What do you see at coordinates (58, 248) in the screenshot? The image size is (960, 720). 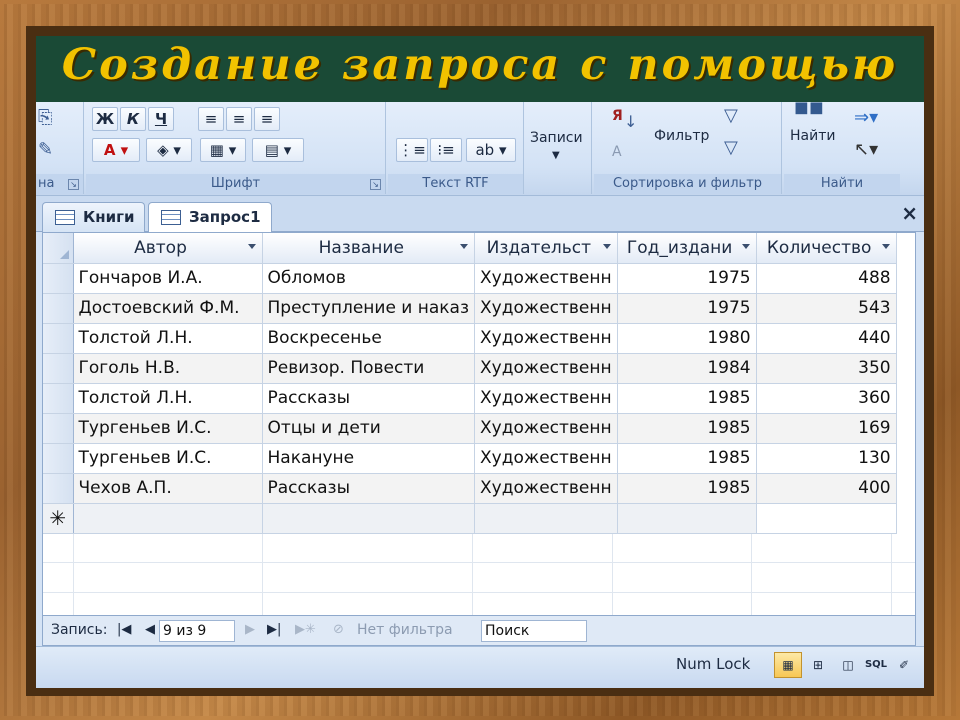 I see `select-all-corner` at bounding box center [58, 248].